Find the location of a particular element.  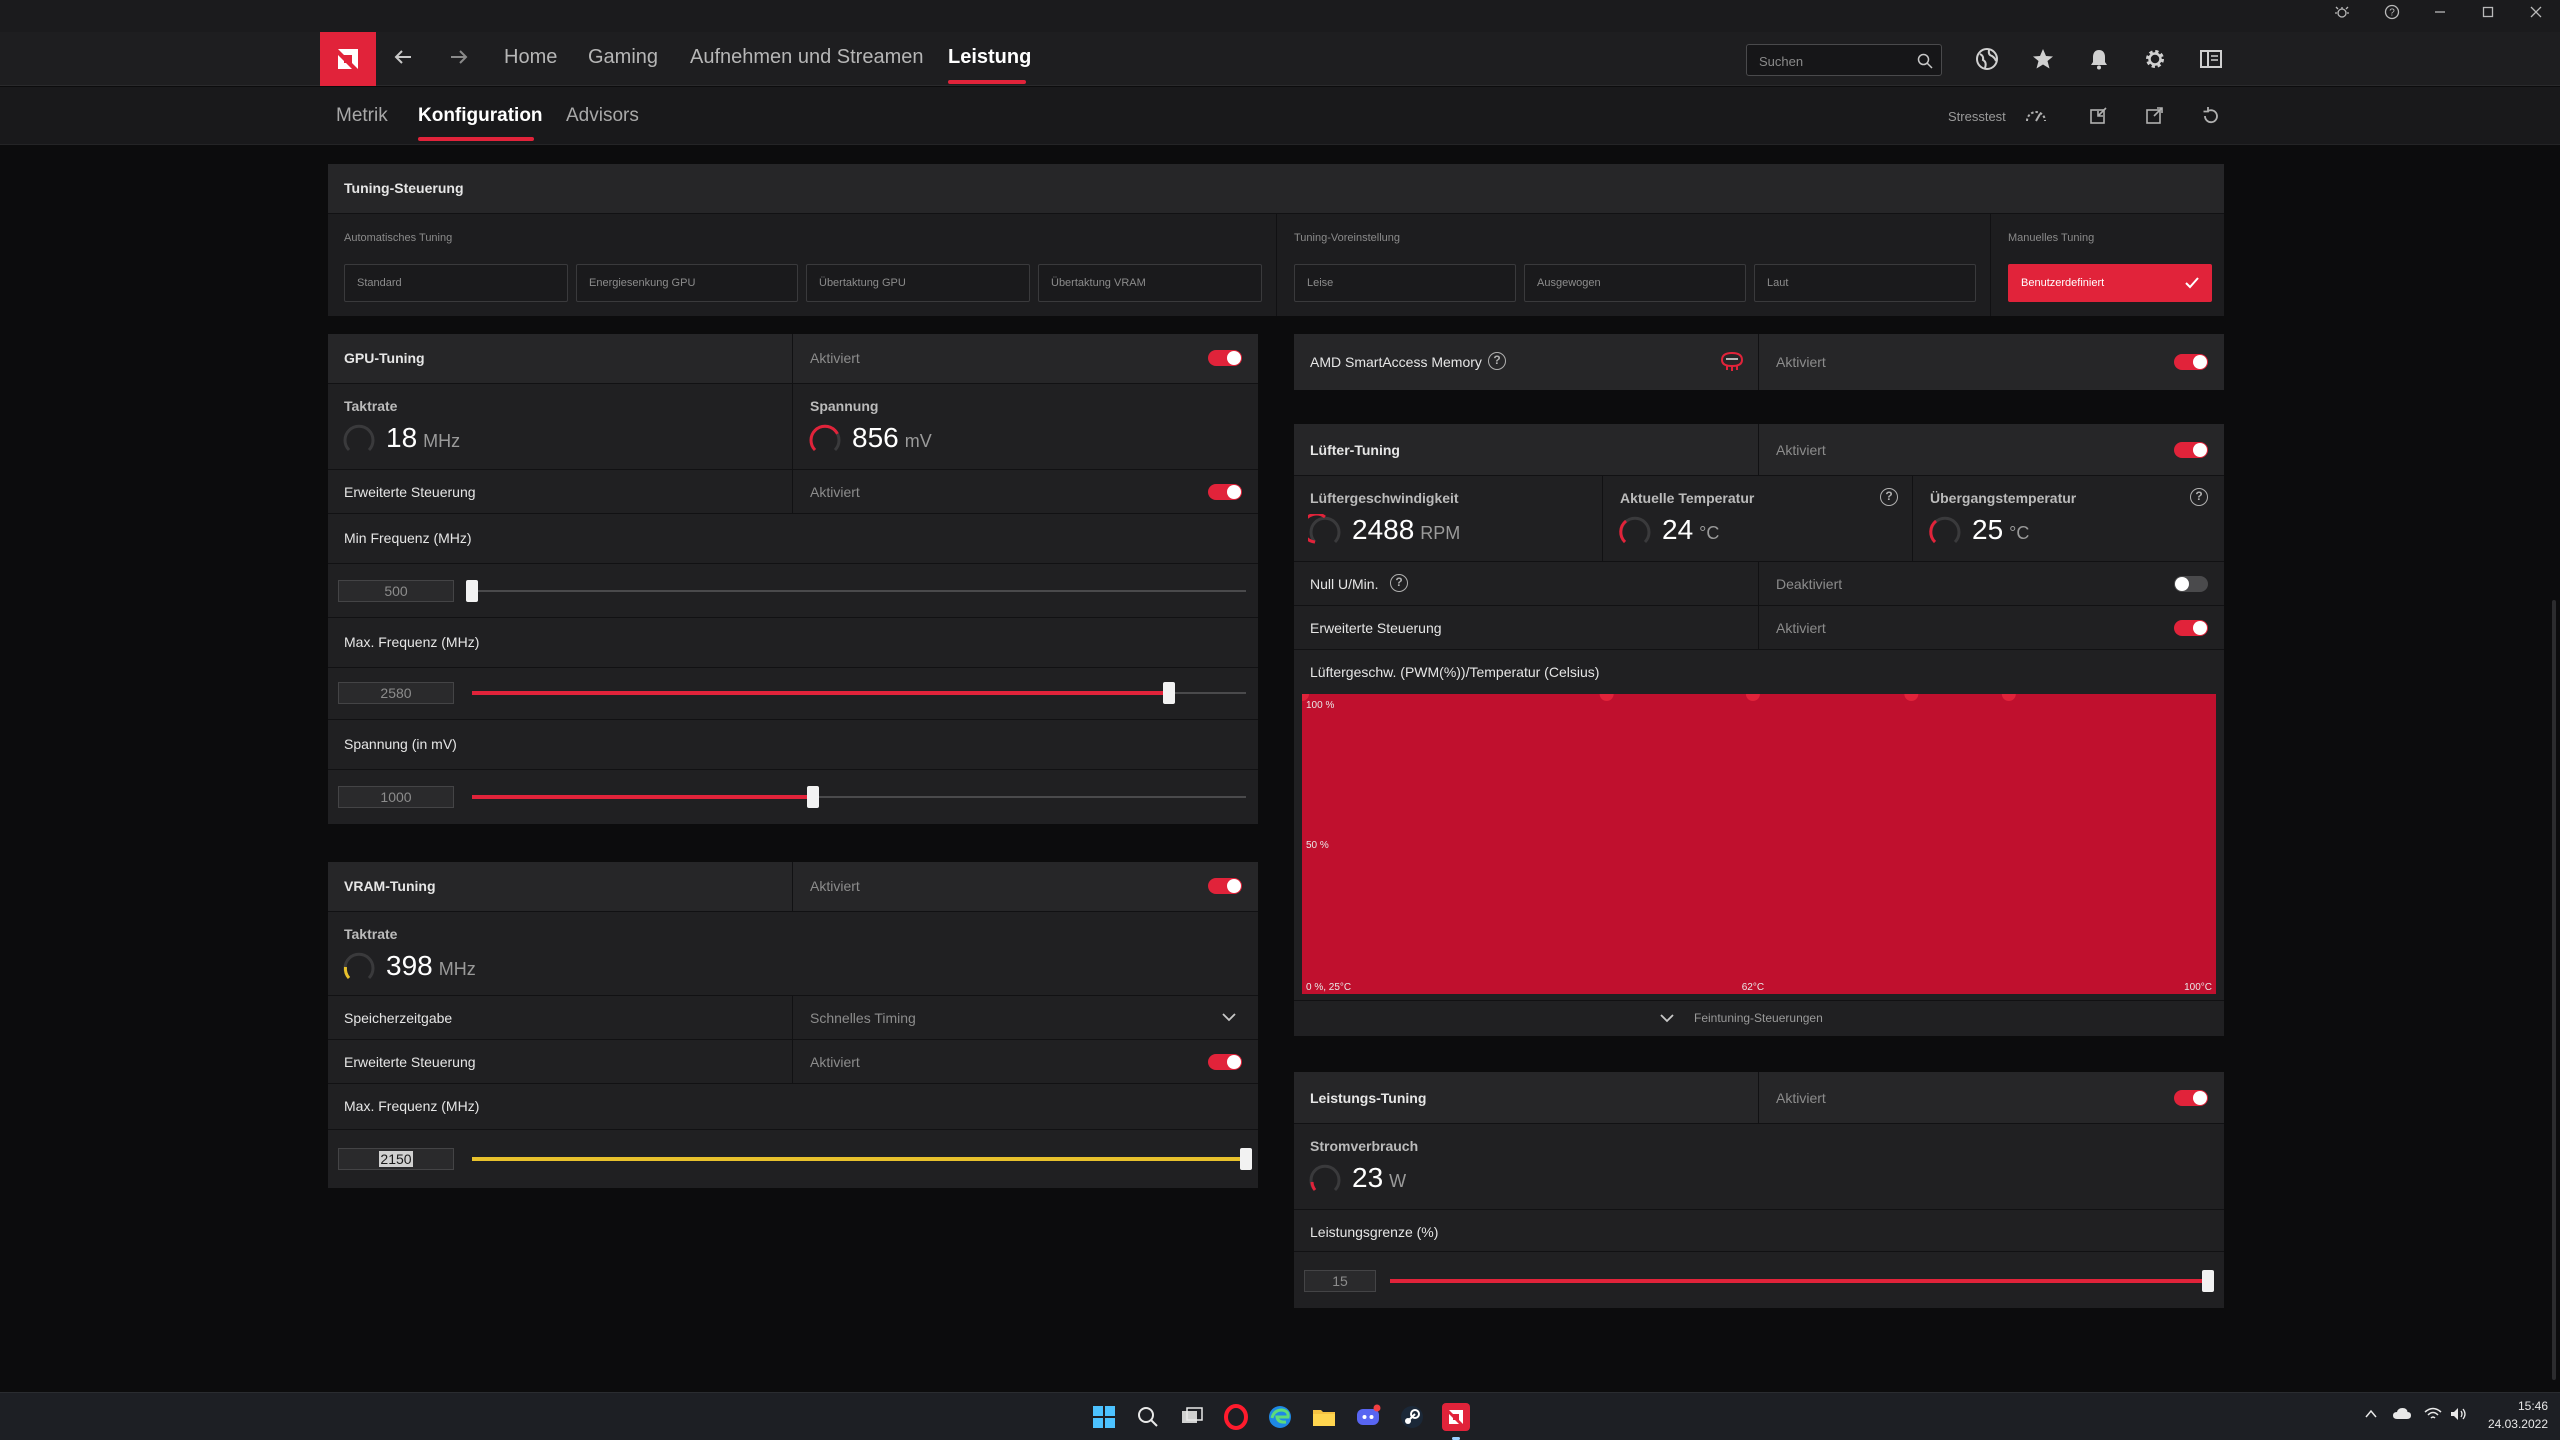

quiet-preset-button: Leise is located at coordinates (1405, 283).